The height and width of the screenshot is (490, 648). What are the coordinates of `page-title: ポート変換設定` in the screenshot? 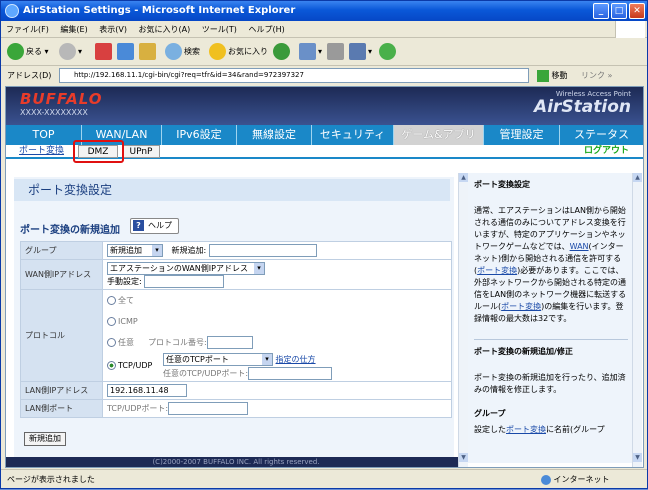 It's located at (232, 190).